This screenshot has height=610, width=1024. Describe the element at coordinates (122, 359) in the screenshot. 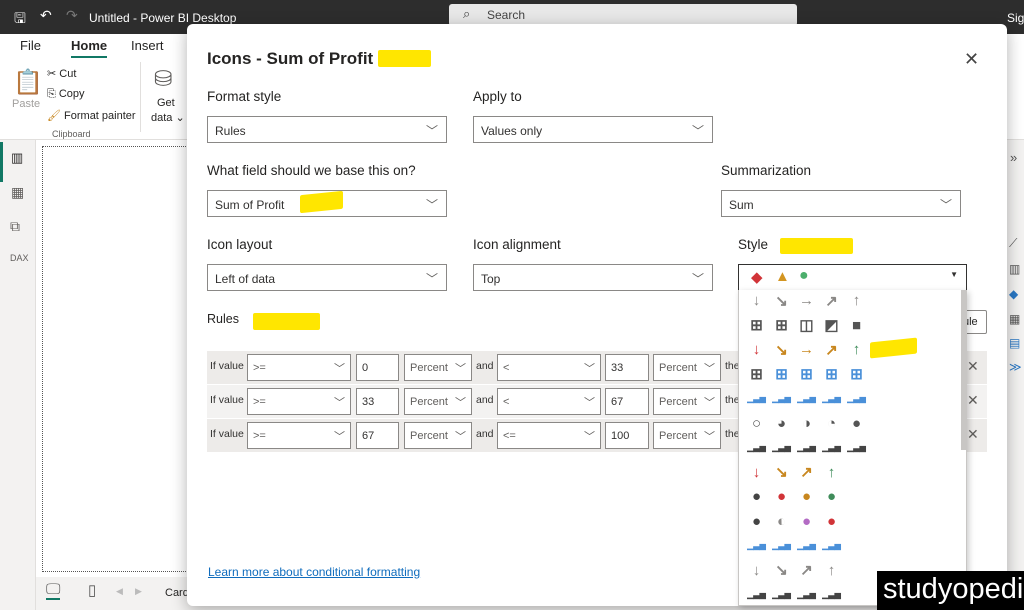

I see `page-boundary` at that location.